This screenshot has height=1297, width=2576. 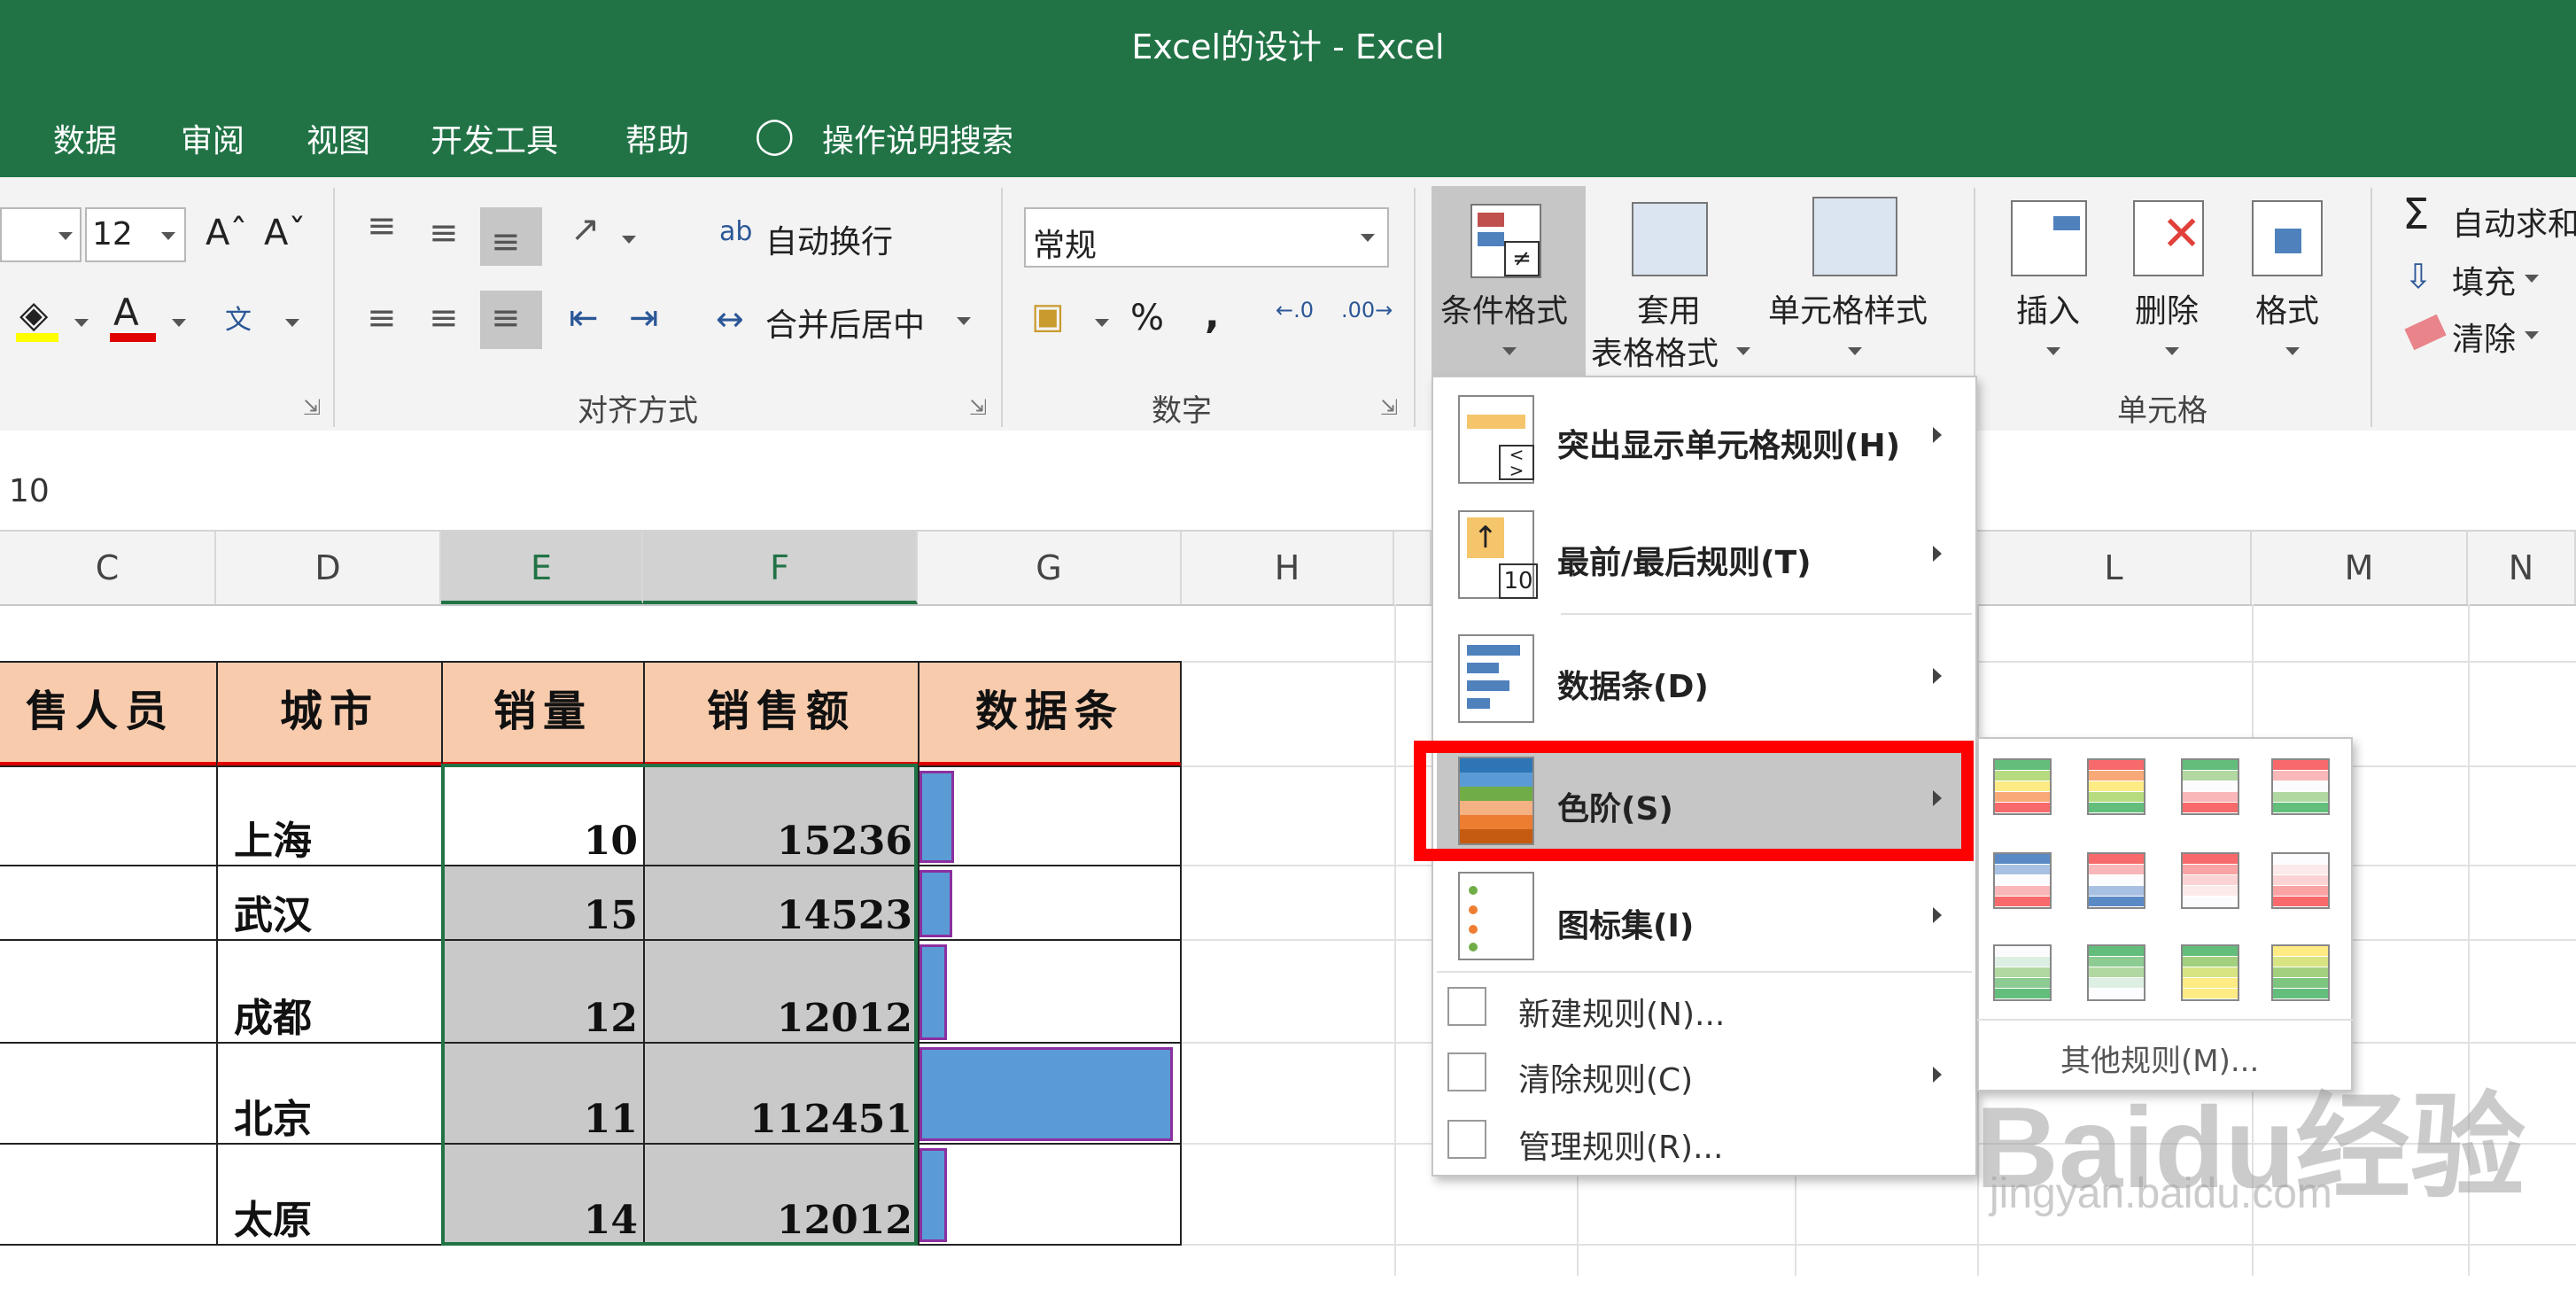 What do you see at coordinates (829, 239) in the screenshot?
I see `wrap-text-button: 自动换行` at bounding box center [829, 239].